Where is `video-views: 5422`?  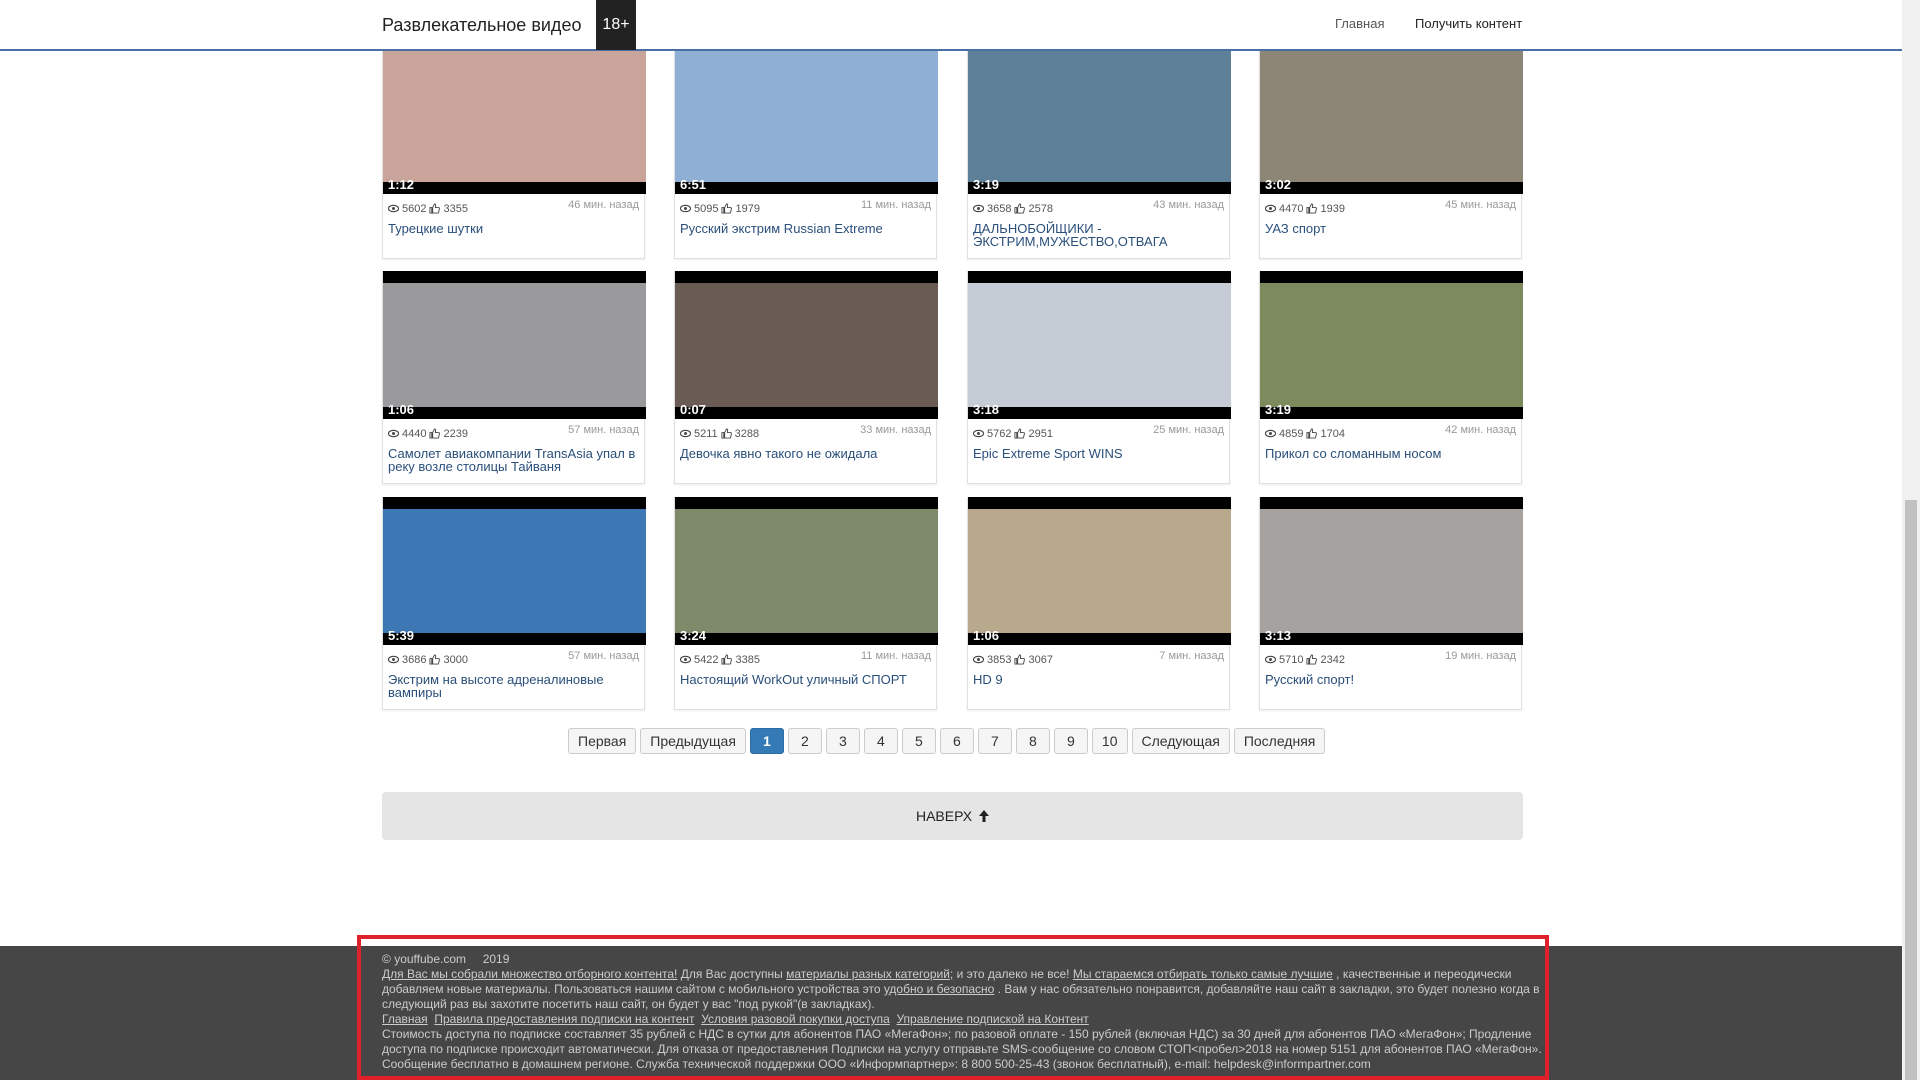
video-views: 5422 is located at coordinates (706, 659).